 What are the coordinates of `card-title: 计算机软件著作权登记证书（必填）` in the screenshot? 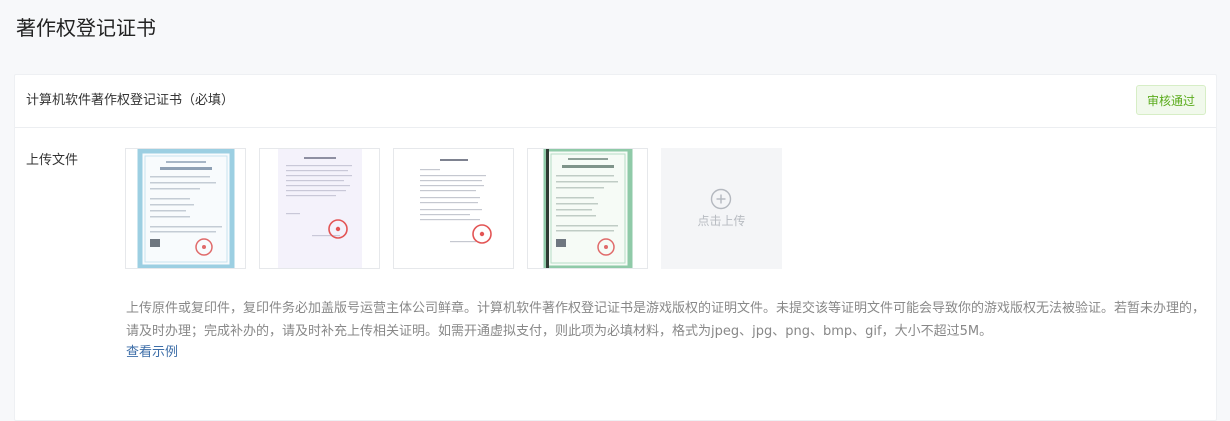 It's located at (130, 100).